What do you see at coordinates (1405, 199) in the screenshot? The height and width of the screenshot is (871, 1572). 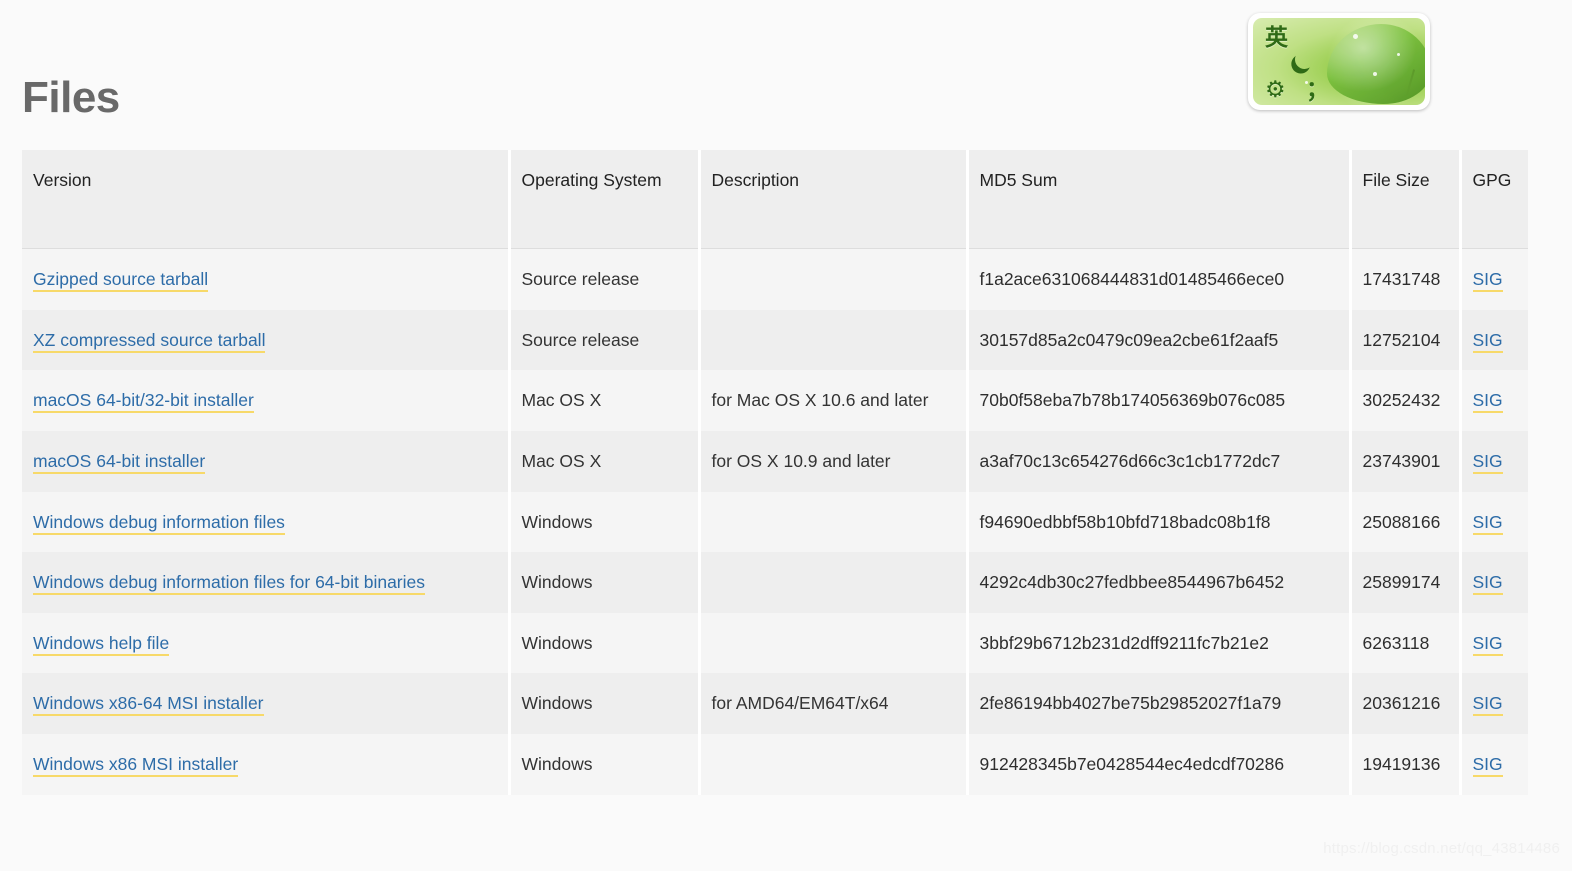 I see `column-header-file-size: File Size` at bounding box center [1405, 199].